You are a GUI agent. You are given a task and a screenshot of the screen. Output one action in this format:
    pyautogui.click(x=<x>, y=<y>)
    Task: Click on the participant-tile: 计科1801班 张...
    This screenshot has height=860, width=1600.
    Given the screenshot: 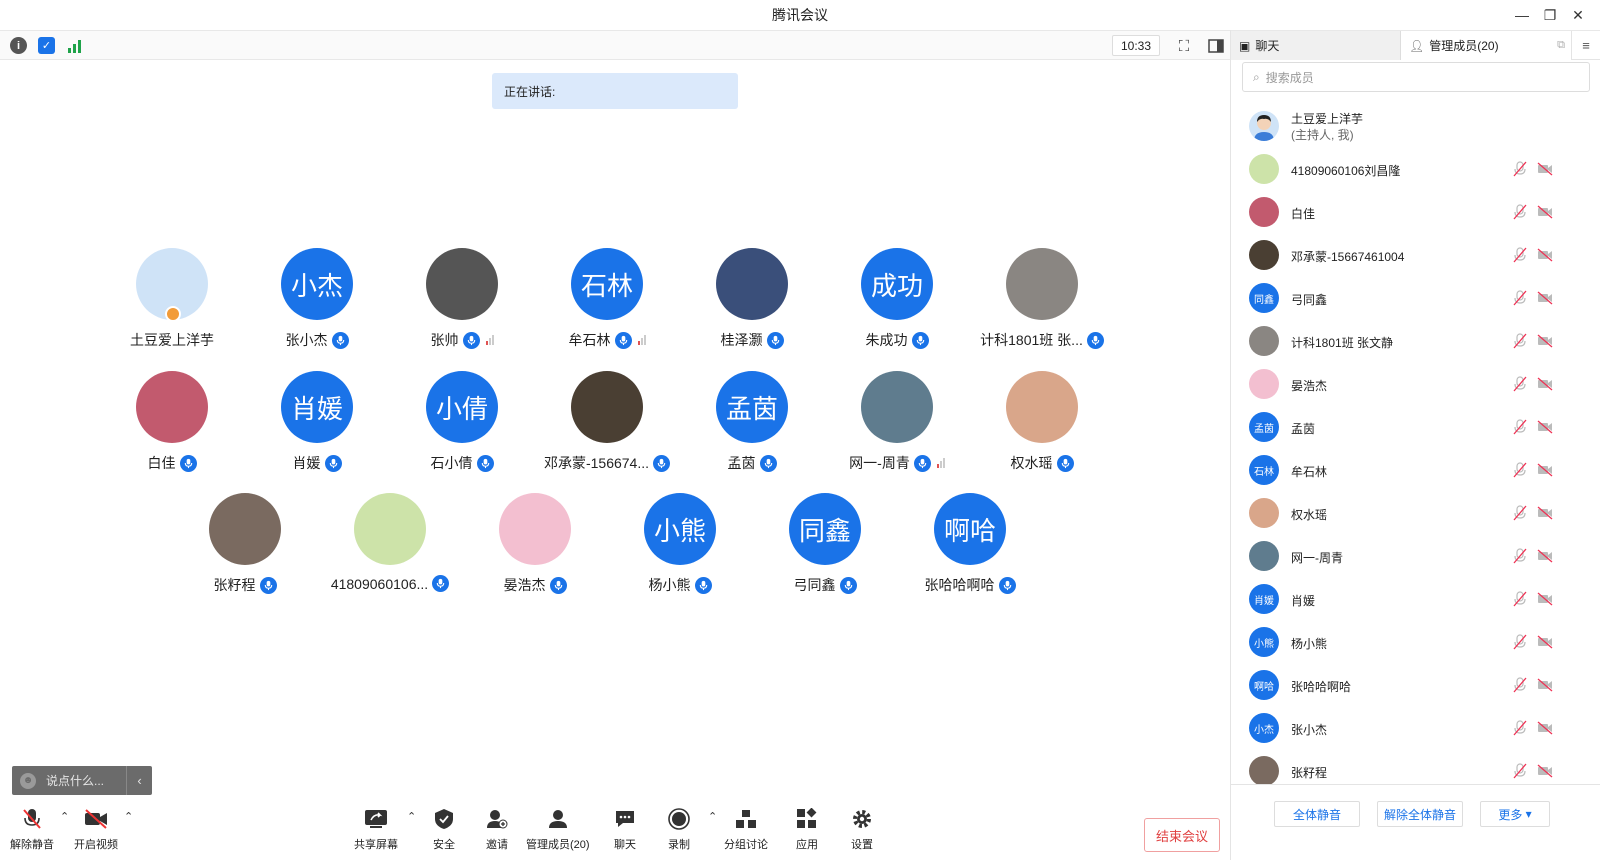 What is the action you would take?
    pyautogui.click(x=1042, y=303)
    